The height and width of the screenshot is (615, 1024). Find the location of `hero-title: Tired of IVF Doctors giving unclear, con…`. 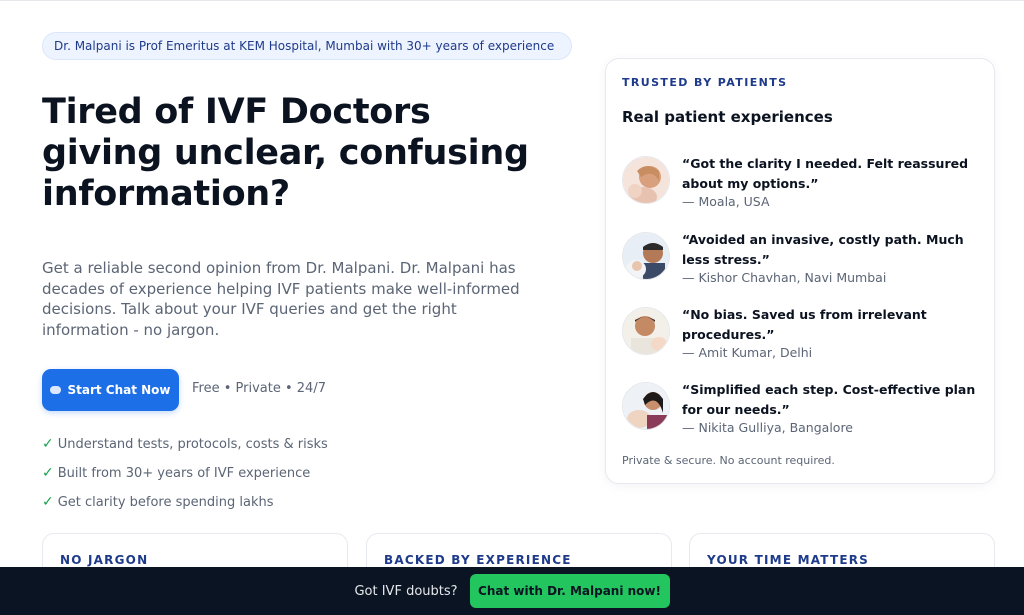

hero-title: Tired of IVF Doctors giving unclear, con… is located at coordinates (285, 153).